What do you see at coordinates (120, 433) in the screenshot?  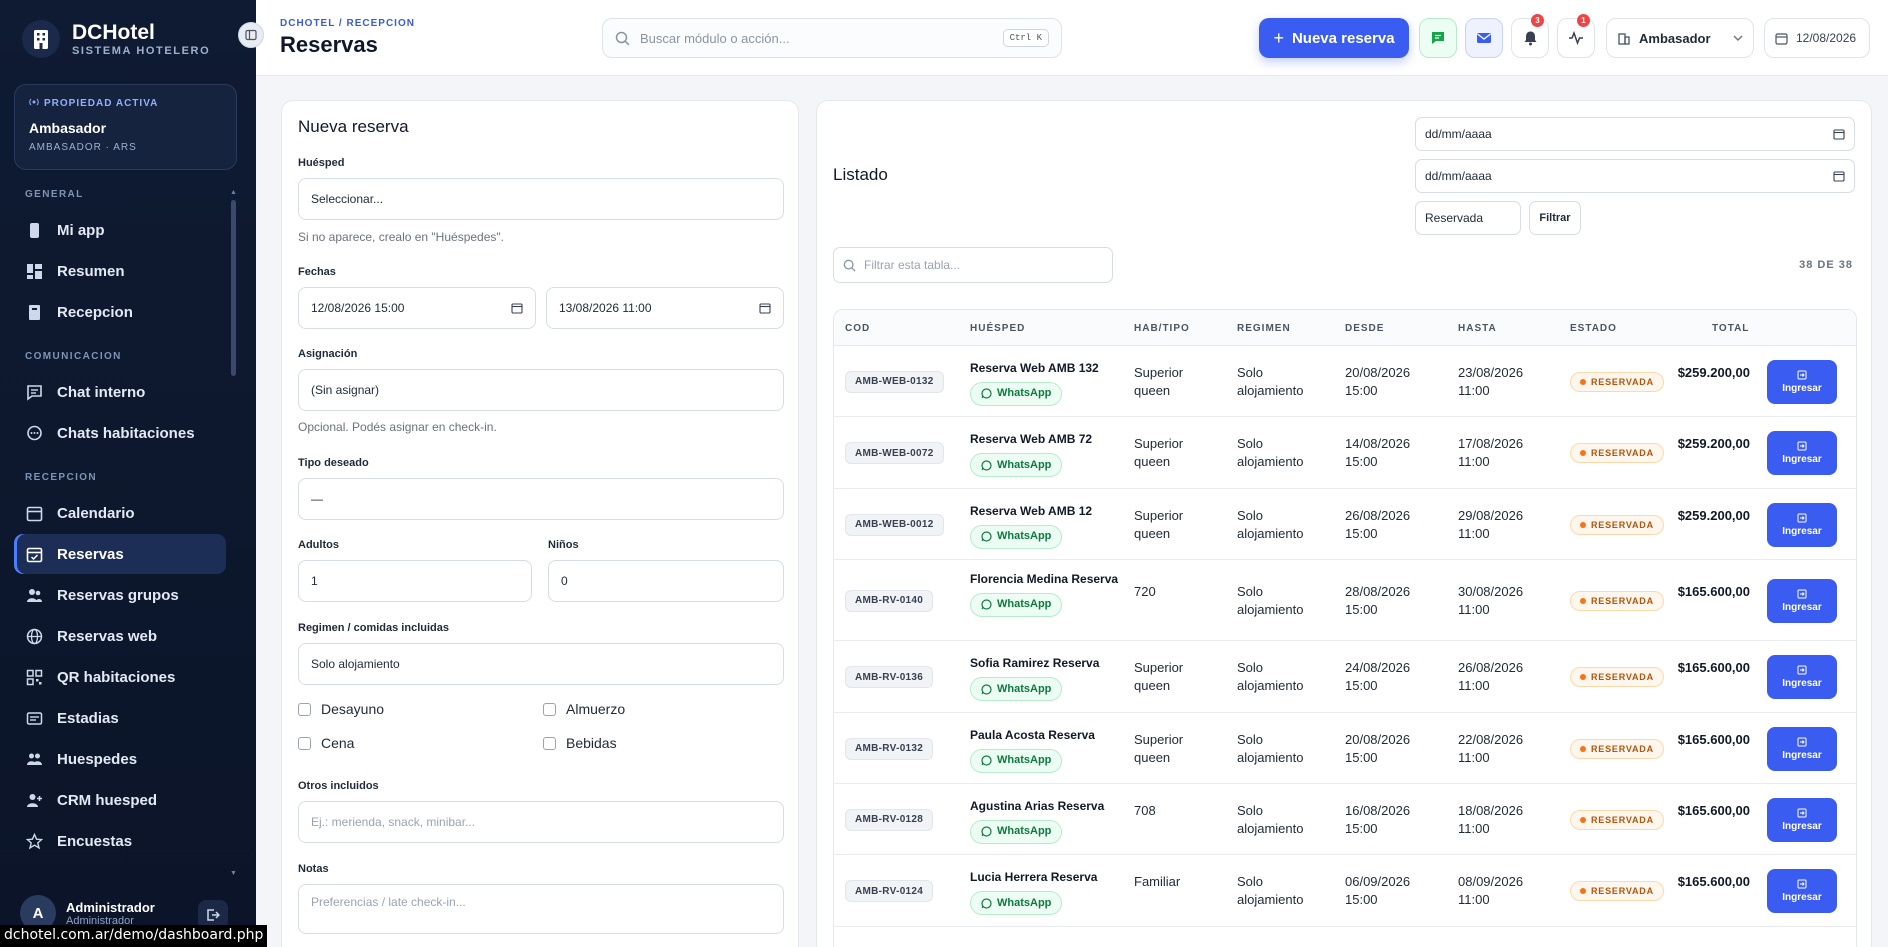 I see `sidebar-item-chats-habitaciones: Chats habitaciones` at bounding box center [120, 433].